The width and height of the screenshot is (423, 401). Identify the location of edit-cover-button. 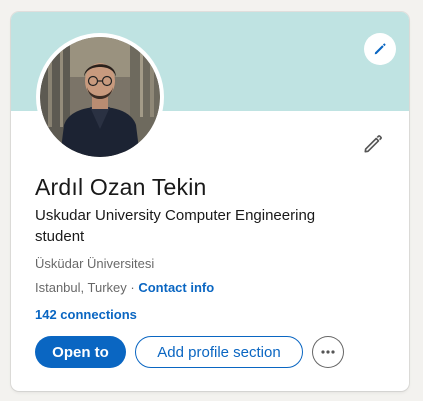
(380, 49).